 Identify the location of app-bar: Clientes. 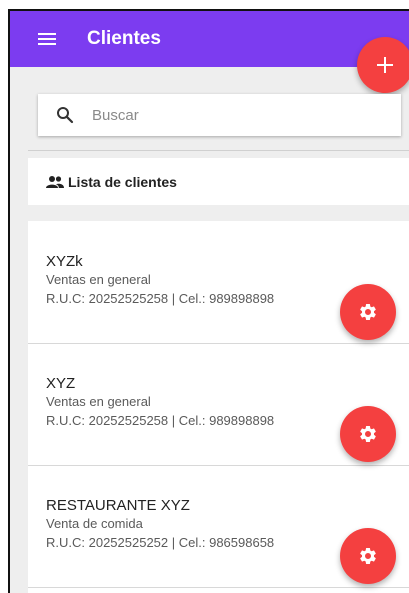
(209, 39).